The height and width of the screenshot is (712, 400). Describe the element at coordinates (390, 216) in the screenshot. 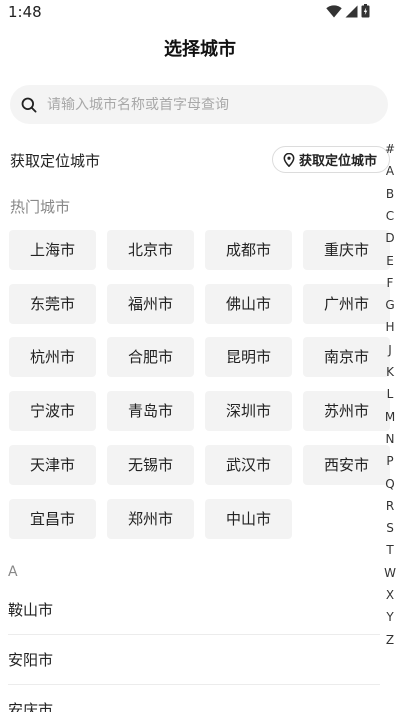

I see `index-letter: C` at that location.